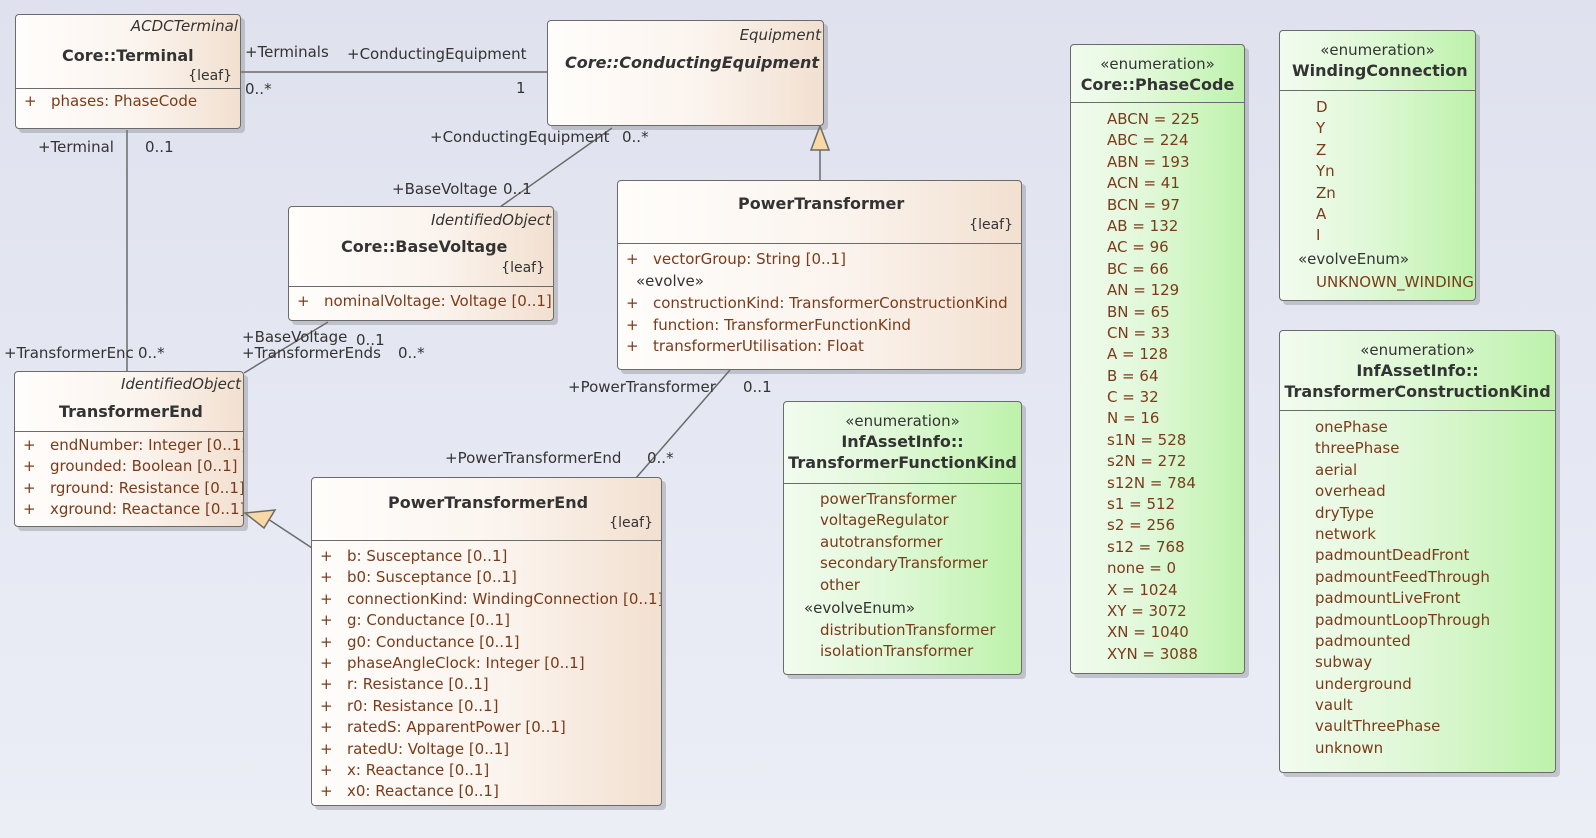  Describe the element at coordinates (1435, 513) in the screenshot. I see `enum-literal: dryType` at that location.